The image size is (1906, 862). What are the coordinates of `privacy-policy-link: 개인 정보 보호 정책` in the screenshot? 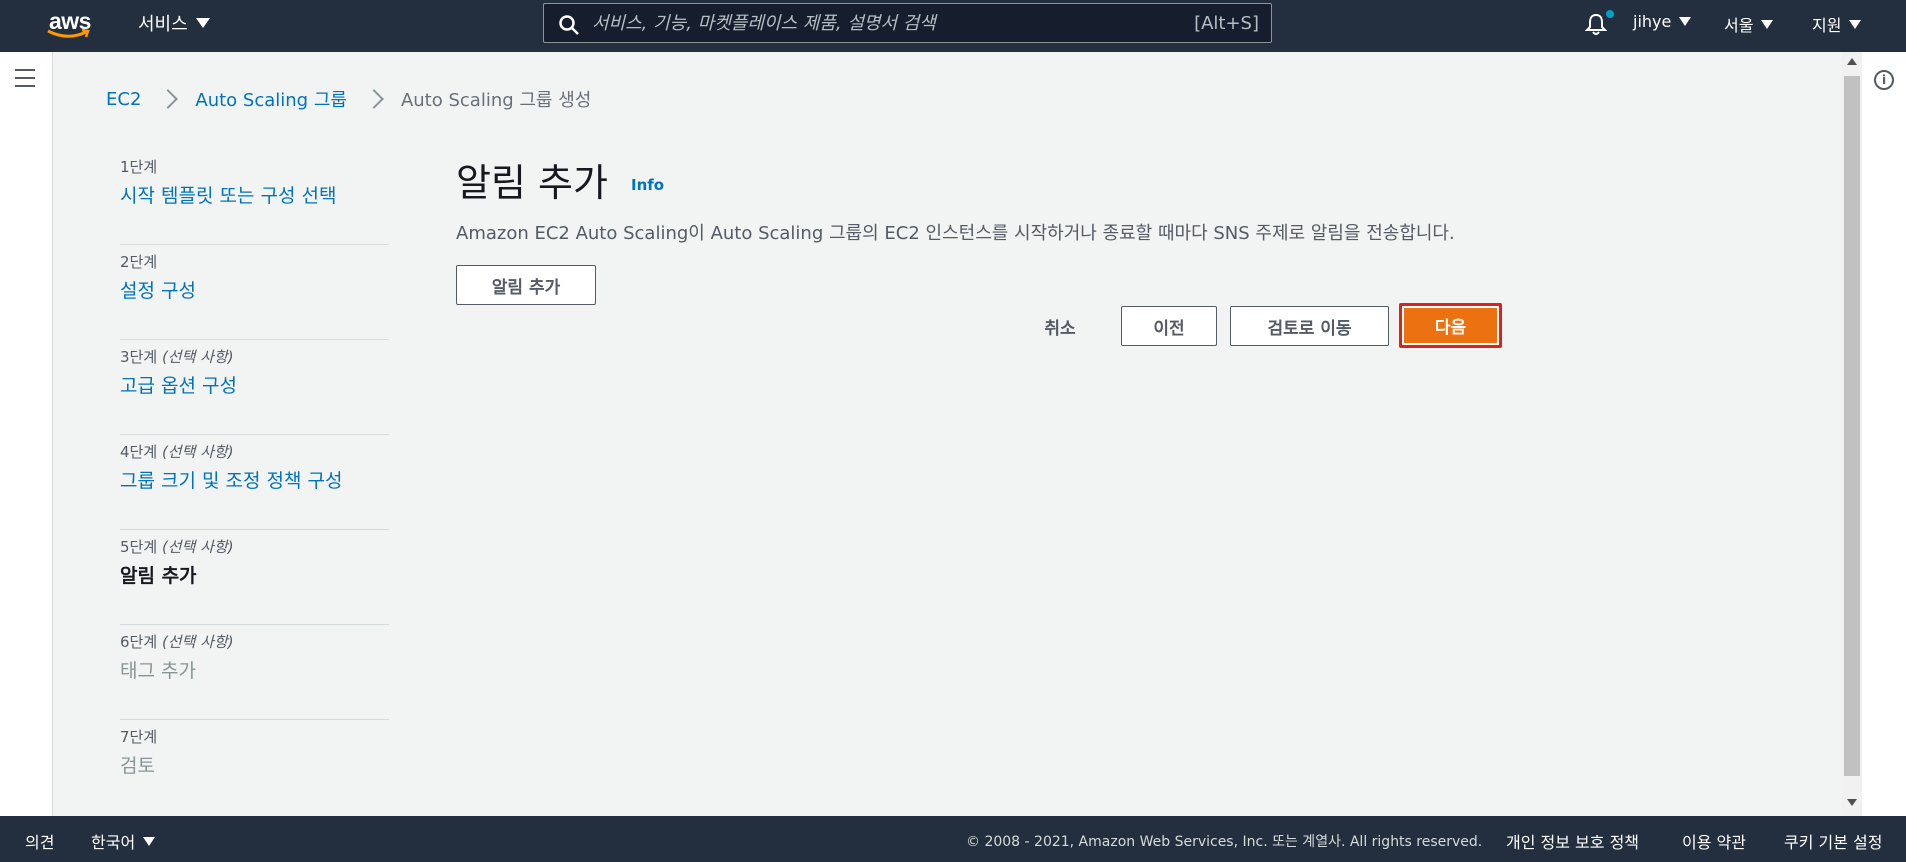 It's located at (1572, 841).